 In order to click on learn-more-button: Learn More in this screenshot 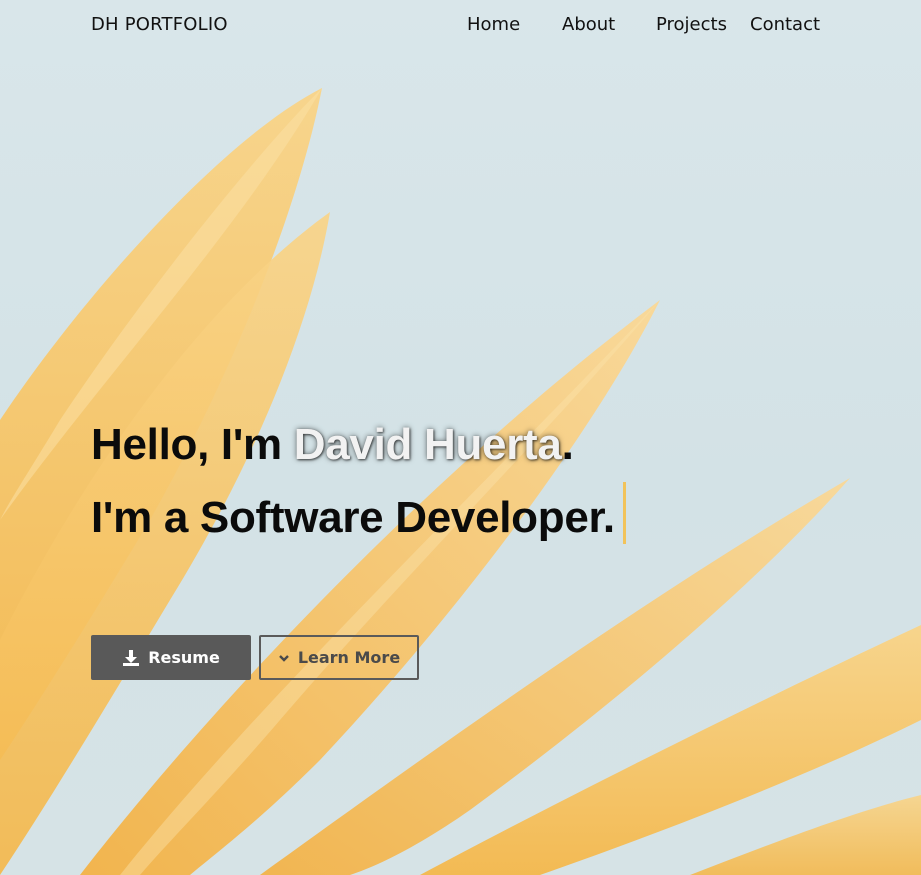, I will do `click(339, 657)`.